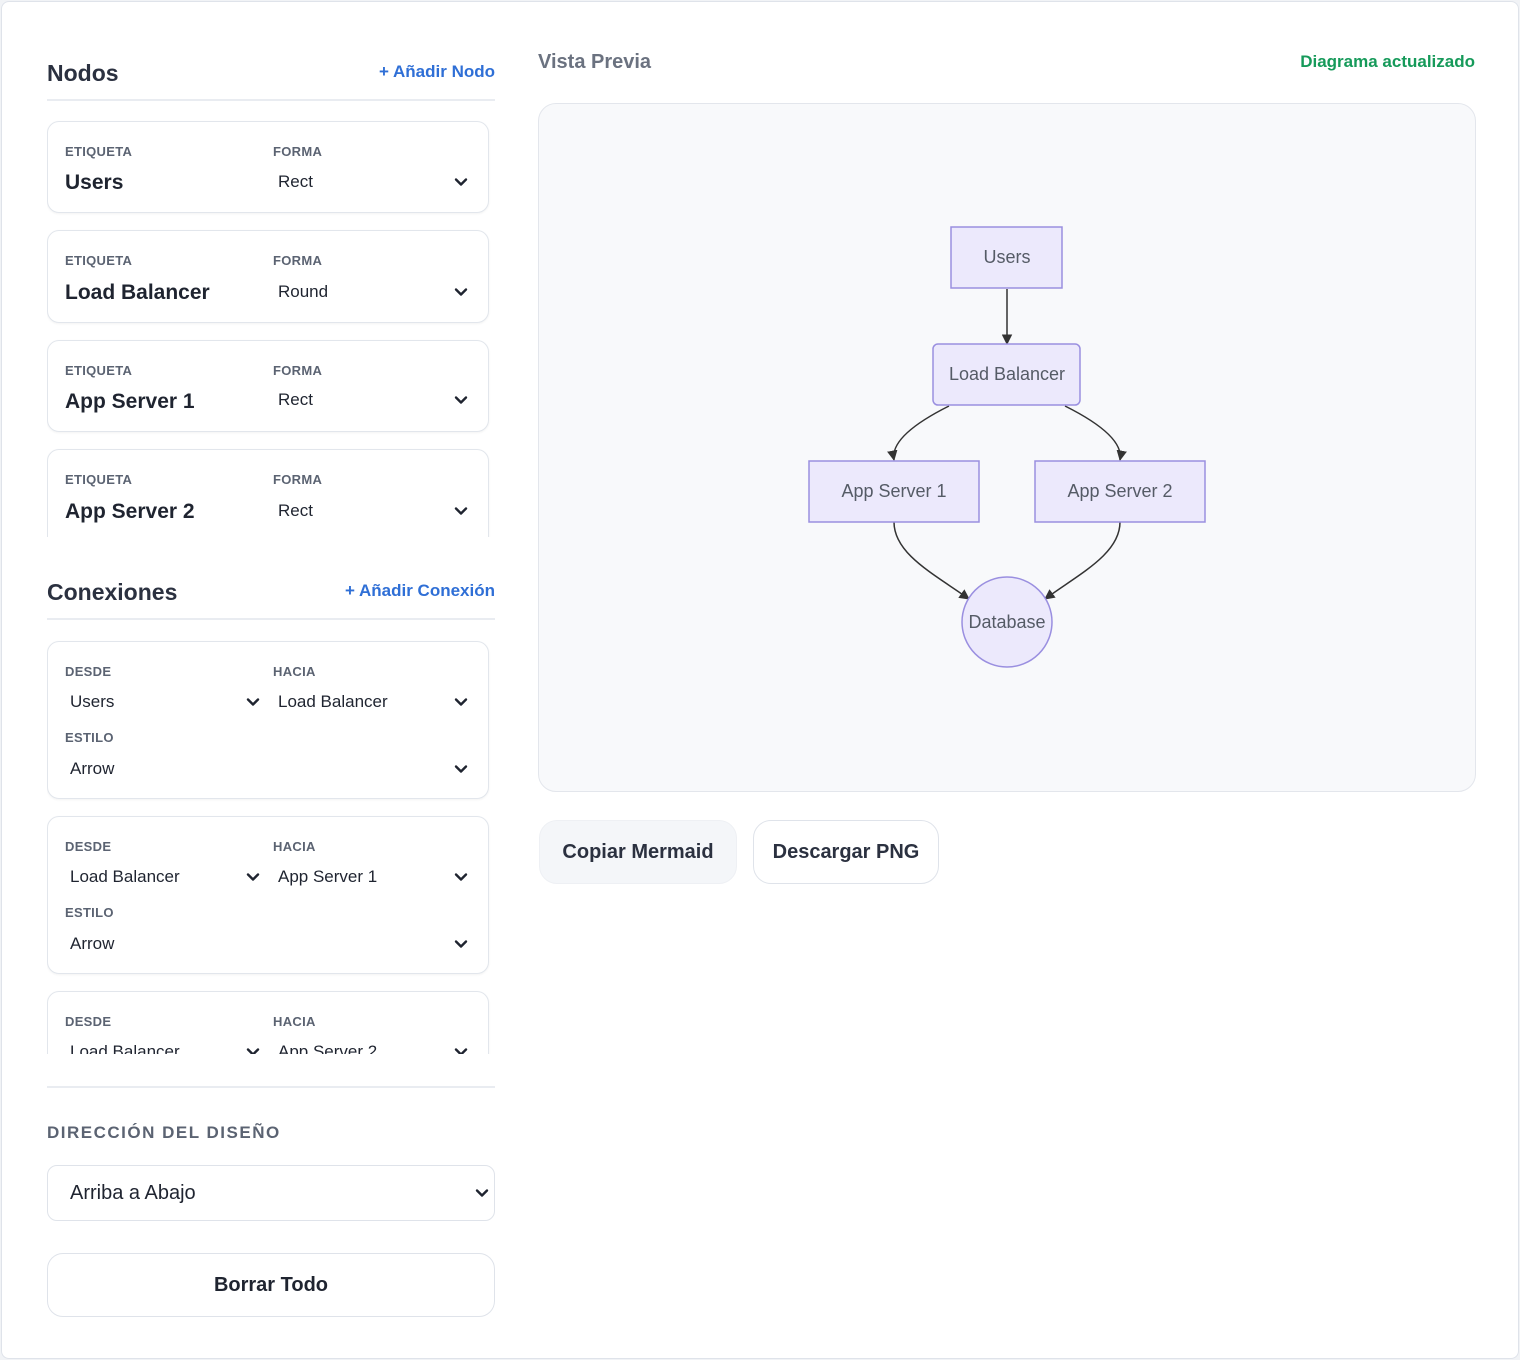  Describe the element at coordinates (1387, 61) in the screenshot. I see `status-text: Diagrama actualizado` at that location.